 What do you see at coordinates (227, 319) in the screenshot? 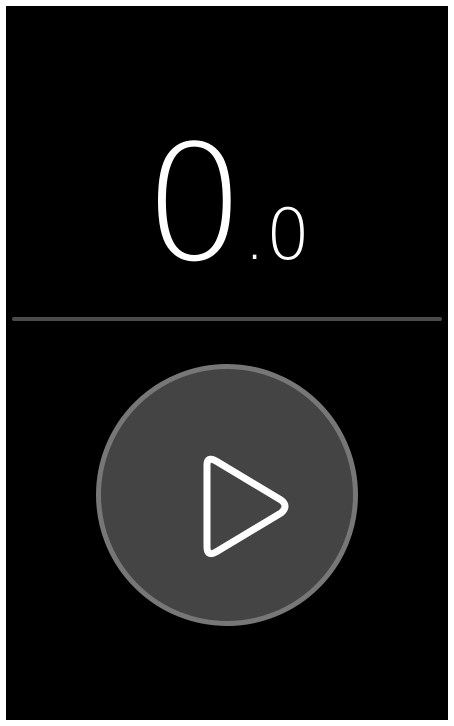
I see `divider` at bounding box center [227, 319].